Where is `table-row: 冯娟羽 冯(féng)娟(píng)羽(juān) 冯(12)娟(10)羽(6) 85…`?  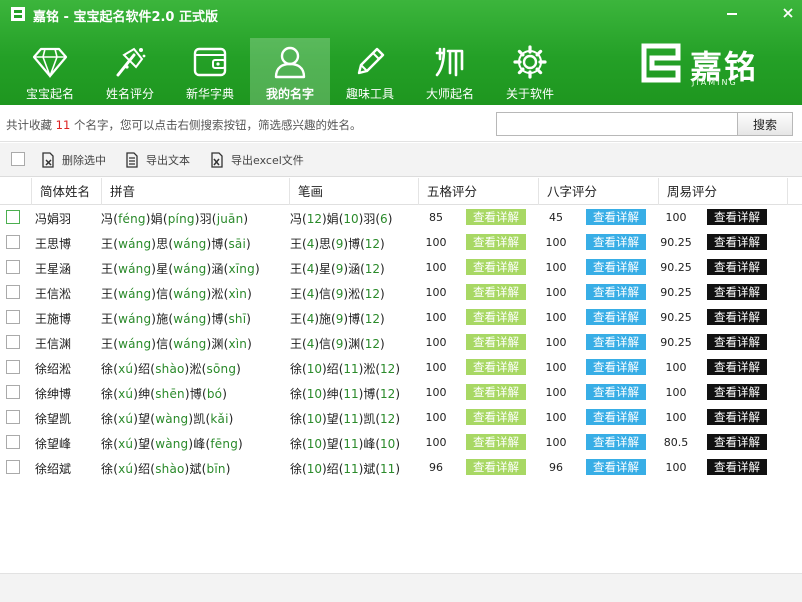 table-row: 冯娟羽 冯(féng)娟(píng)羽(juān) 冯(12)娟(10)羽(6) 85… is located at coordinates (401, 217).